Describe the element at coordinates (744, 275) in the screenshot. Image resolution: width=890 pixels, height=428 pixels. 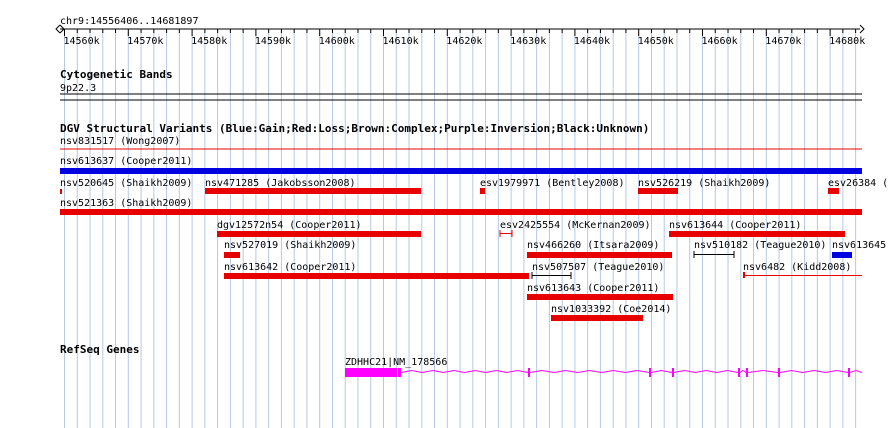
I see `variant-nsv6482-start` at that location.